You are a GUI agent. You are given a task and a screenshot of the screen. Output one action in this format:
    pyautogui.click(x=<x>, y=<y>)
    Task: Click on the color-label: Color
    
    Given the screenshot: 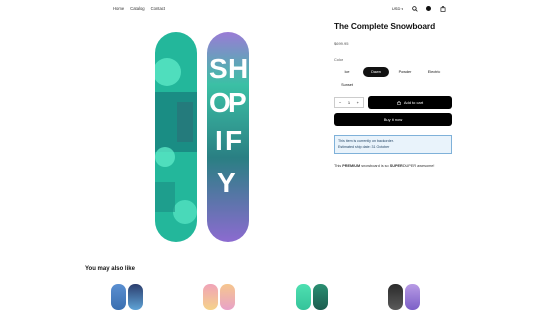 What is the action you would take?
    pyautogui.click(x=339, y=60)
    